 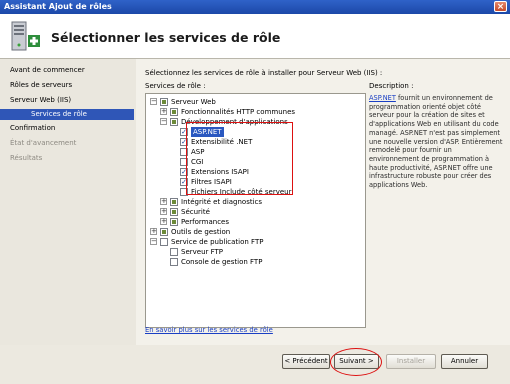 I want to click on window-title: Assistant Ajout de rôles, so click(x=58, y=6).